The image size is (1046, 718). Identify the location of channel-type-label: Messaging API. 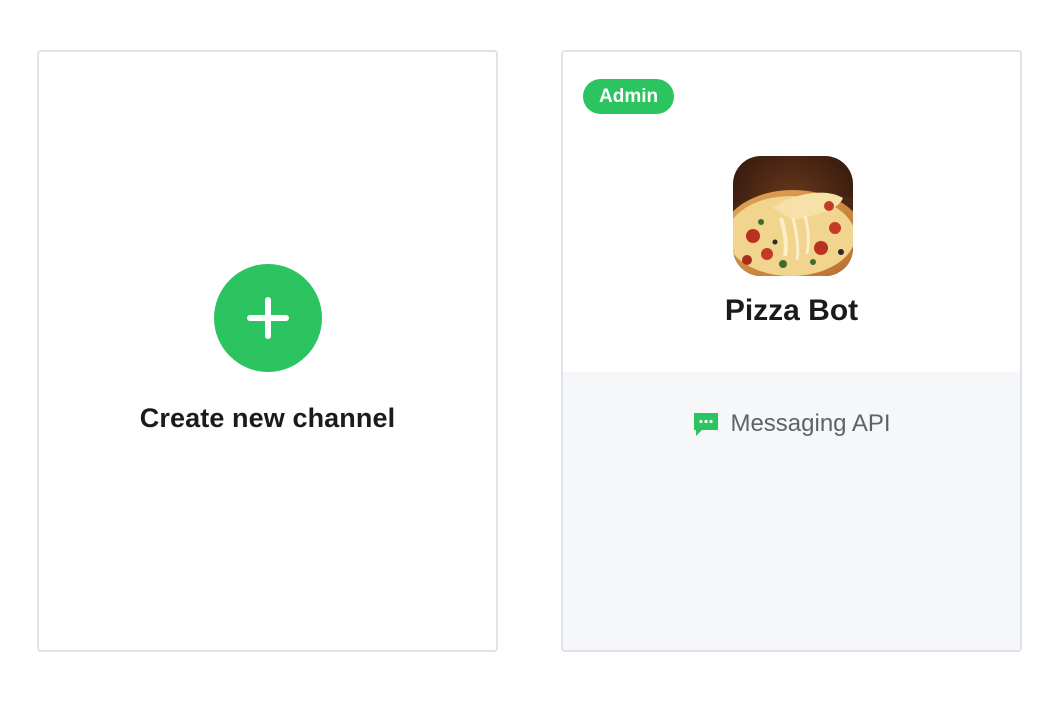
(810, 423).